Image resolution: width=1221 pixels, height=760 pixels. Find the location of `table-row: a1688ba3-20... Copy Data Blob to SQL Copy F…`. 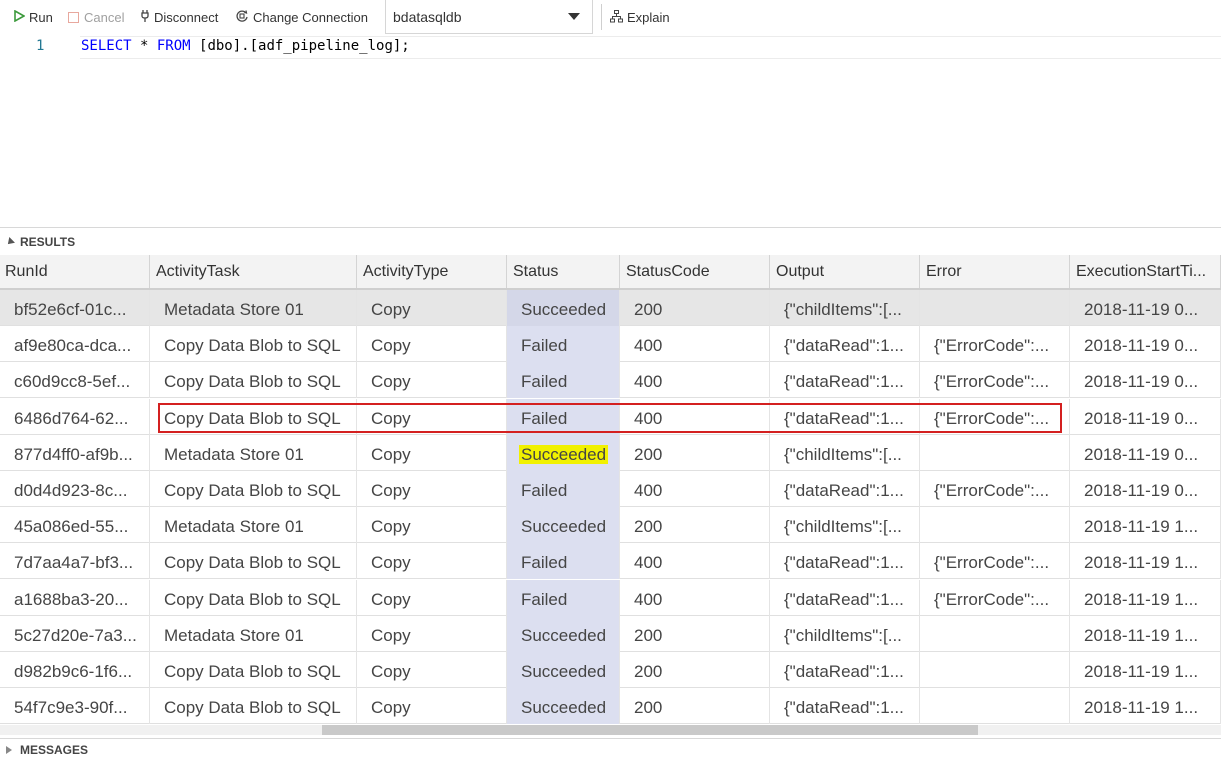

table-row: a1688ba3-20... Copy Data Blob to SQL Copy F… is located at coordinates (610, 597).